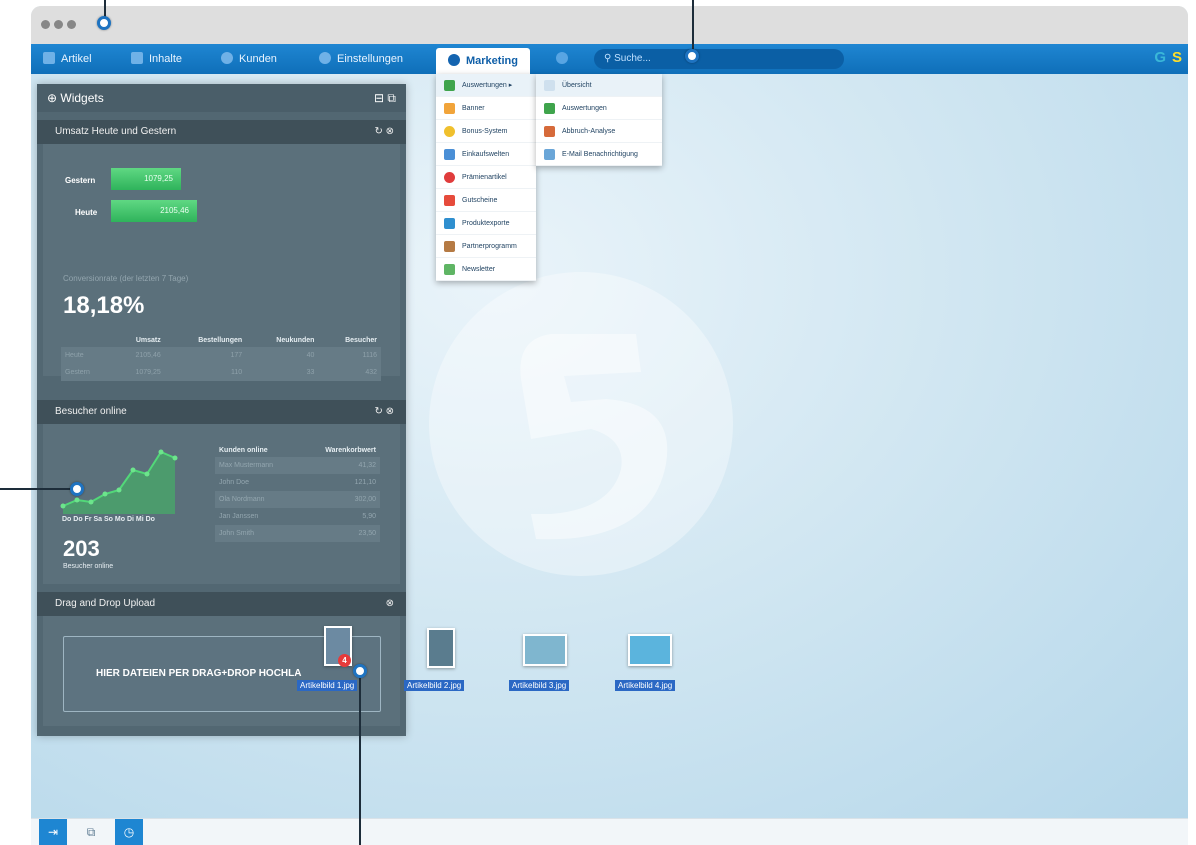  What do you see at coordinates (609, 25) in the screenshot?
I see `window-titlebar` at bounding box center [609, 25].